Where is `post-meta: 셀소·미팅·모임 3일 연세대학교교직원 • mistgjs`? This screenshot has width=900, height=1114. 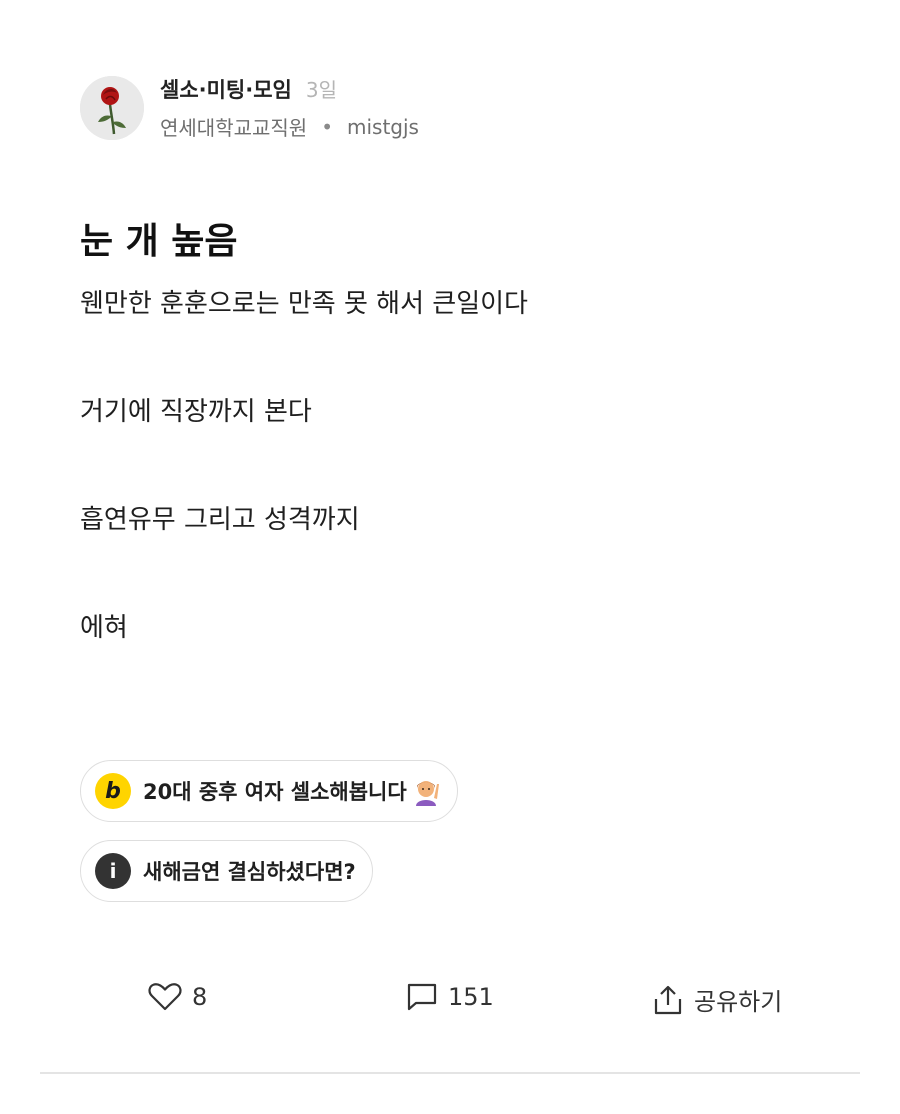
post-meta: 셀소·미팅·모임 3일 연세대학교교직원 • mistgjs is located at coordinates (289, 107).